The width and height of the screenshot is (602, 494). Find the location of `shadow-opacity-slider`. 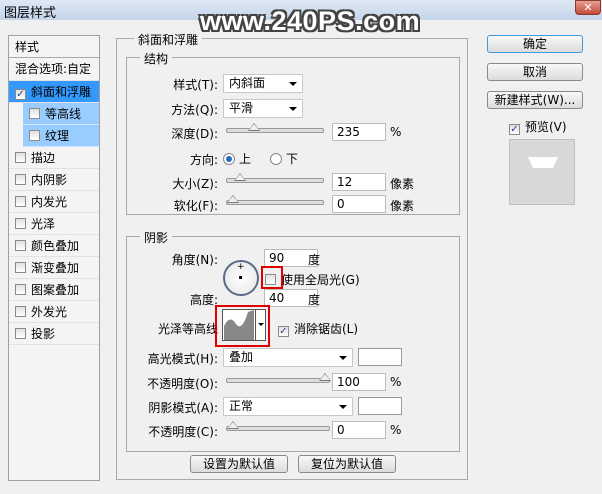

shadow-opacity-slider is located at coordinates (278, 426).